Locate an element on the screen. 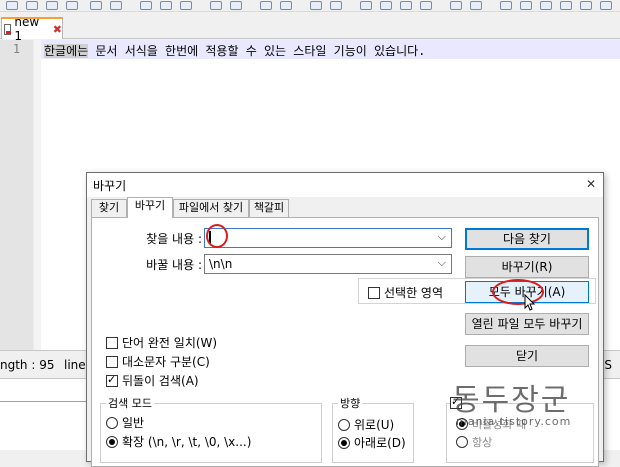  wrap-around-checkbox: 뒤돌이 검색(A) is located at coordinates (152, 380).